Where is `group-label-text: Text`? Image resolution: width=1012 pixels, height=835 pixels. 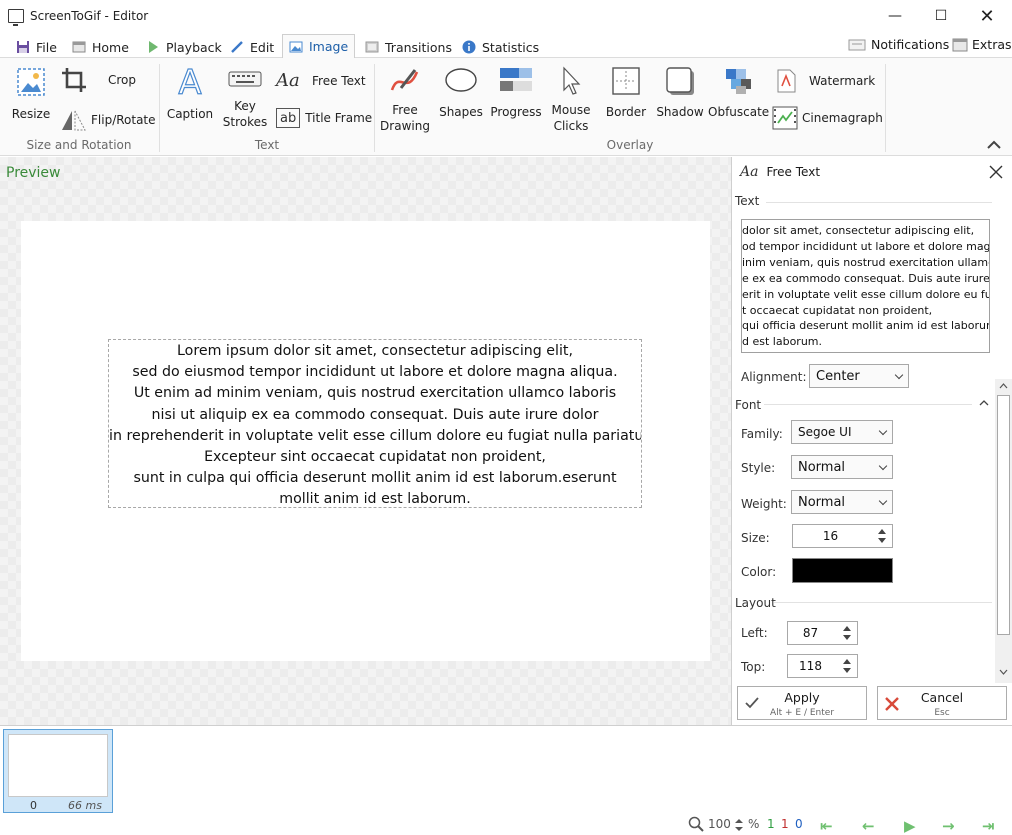 group-label-text: Text is located at coordinates (267, 145).